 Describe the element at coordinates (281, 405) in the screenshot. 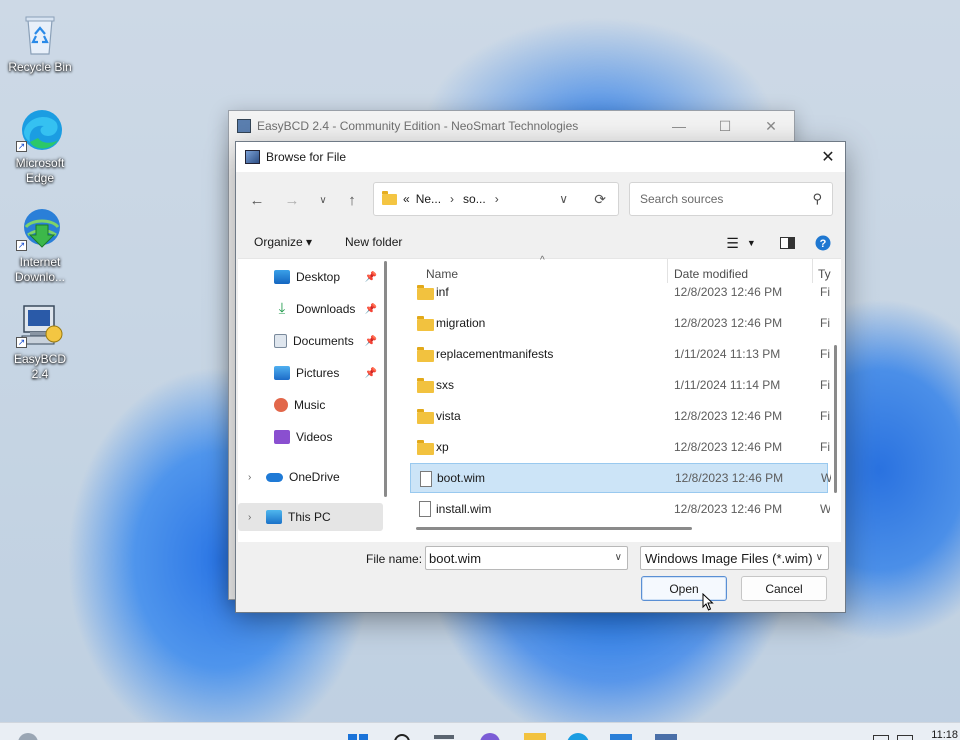

I see `music-icon` at that location.